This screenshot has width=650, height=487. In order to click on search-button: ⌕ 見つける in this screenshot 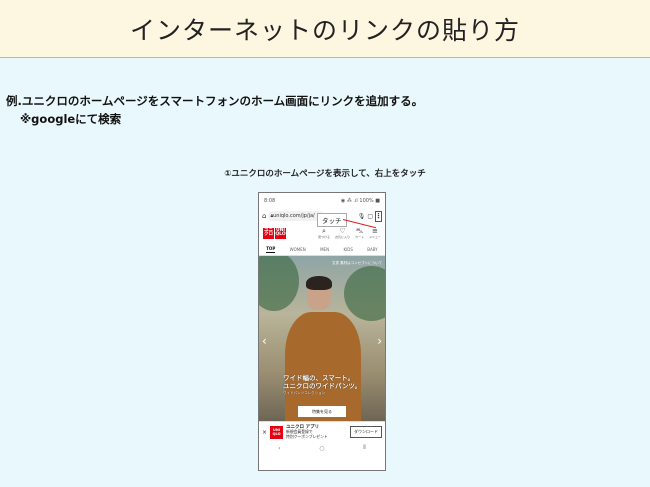, I will do `click(324, 232)`.